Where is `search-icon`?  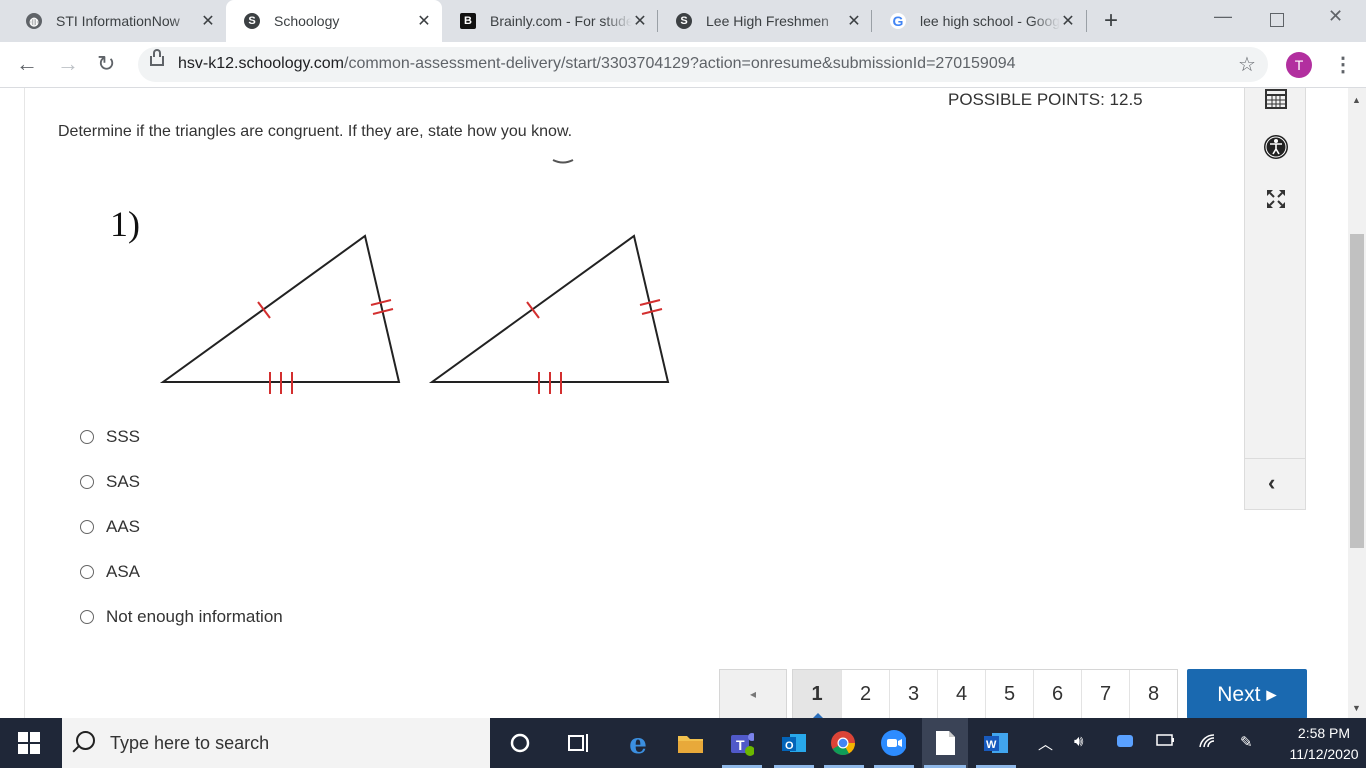
search-icon is located at coordinates (85, 740).